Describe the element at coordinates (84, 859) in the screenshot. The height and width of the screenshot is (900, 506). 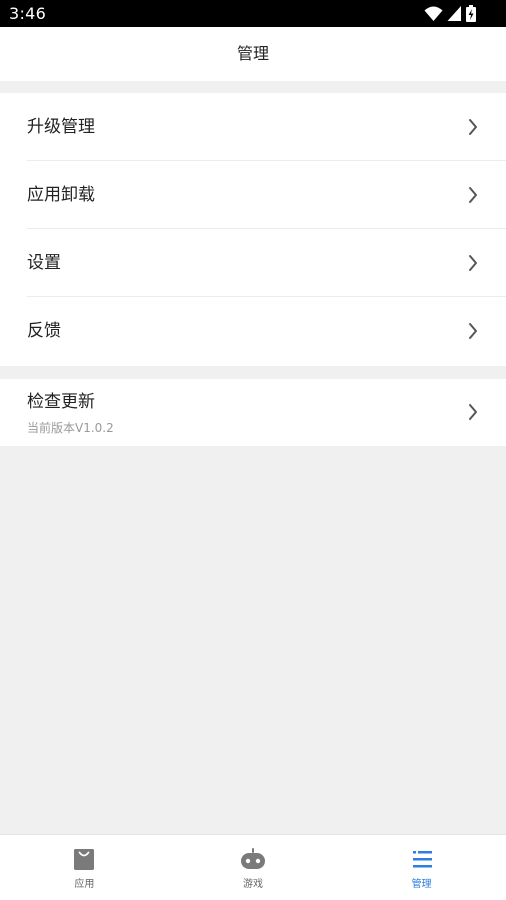
I see `shopping-bag-icon` at that location.